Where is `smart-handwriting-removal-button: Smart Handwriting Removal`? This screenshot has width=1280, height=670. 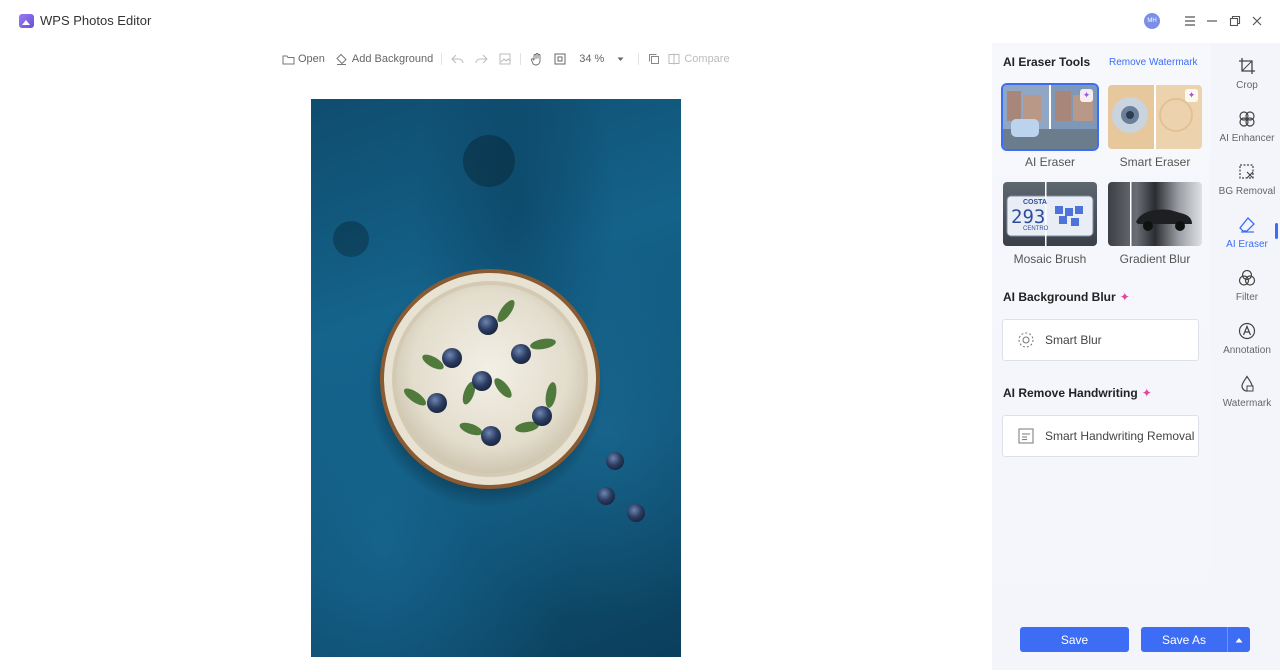 smart-handwriting-removal-button: Smart Handwriting Removal is located at coordinates (1100, 436).